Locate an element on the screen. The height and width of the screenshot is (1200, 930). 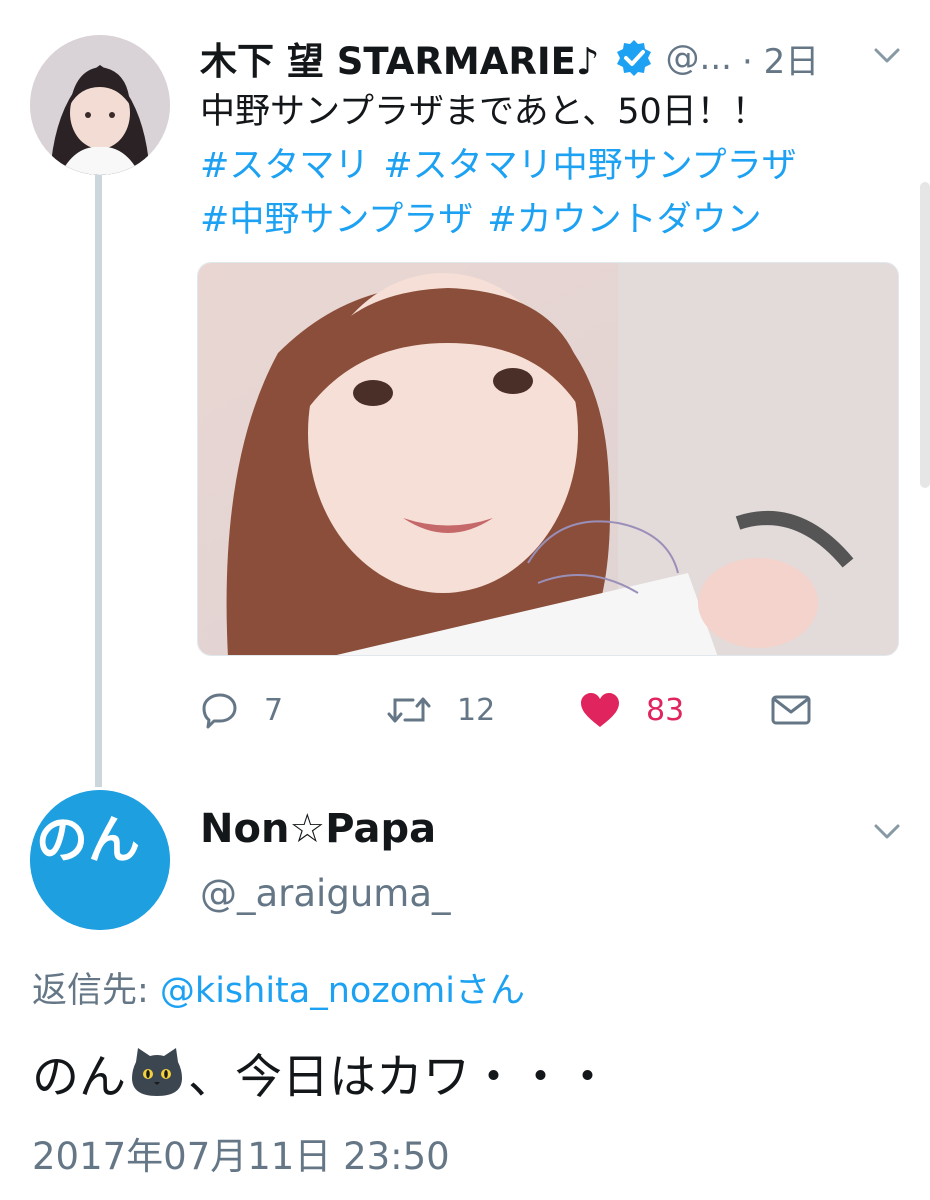
reply-bubble-icon is located at coordinates (219, 711).